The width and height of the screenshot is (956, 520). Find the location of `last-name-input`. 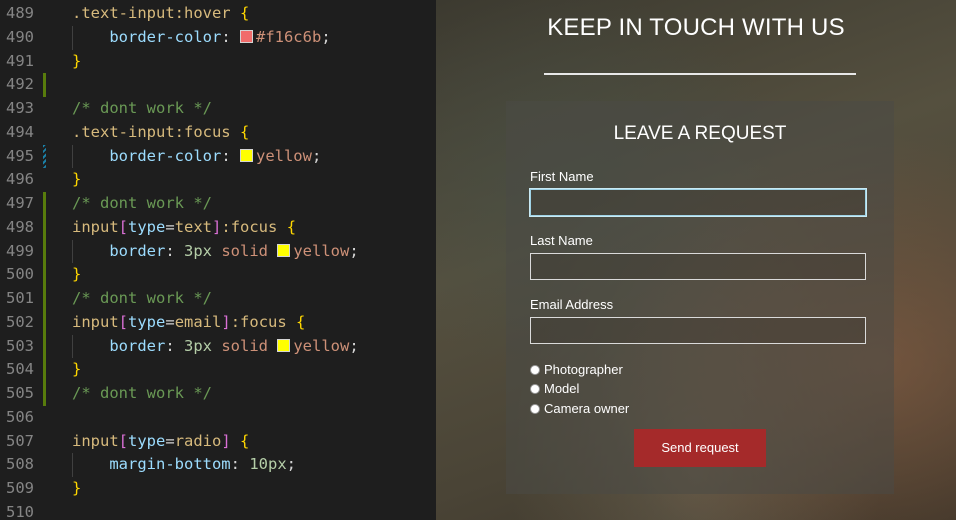

last-name-input is located at coordinates (698, 266).